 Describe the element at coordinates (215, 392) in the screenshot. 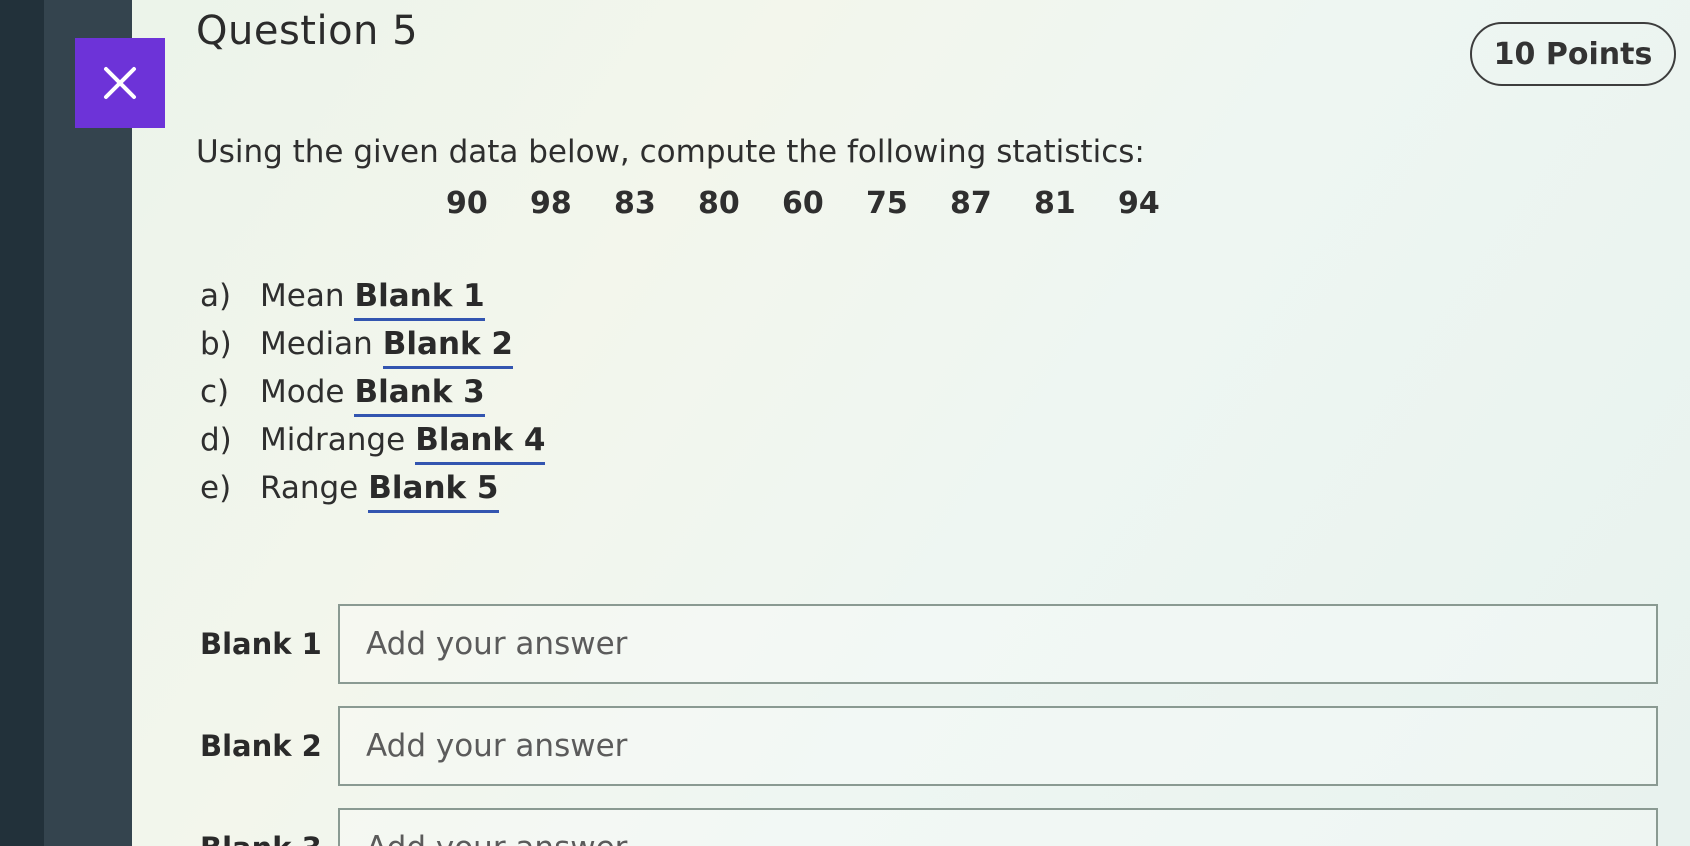

I see `sub-question-letter: c)` at that location.